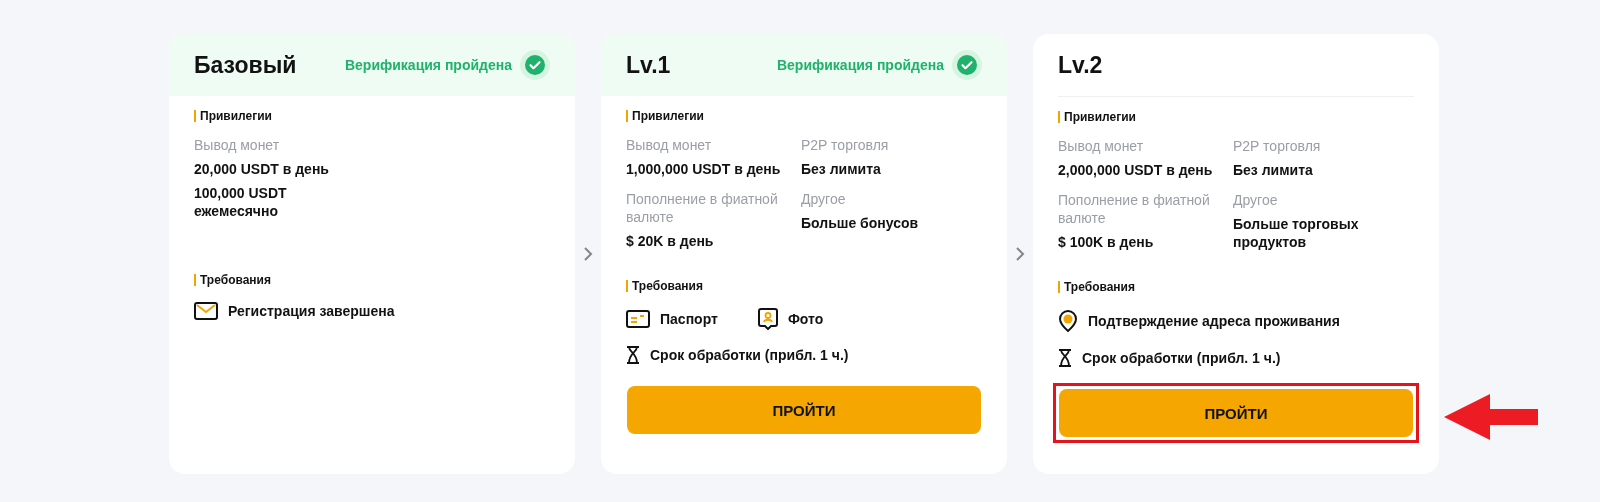 The height and width of the screenshot is (502, 1600). What do you see at coordinates (206, 311) in the screenshot?
I see `envelope-icon` at bounding box center [206, 311].